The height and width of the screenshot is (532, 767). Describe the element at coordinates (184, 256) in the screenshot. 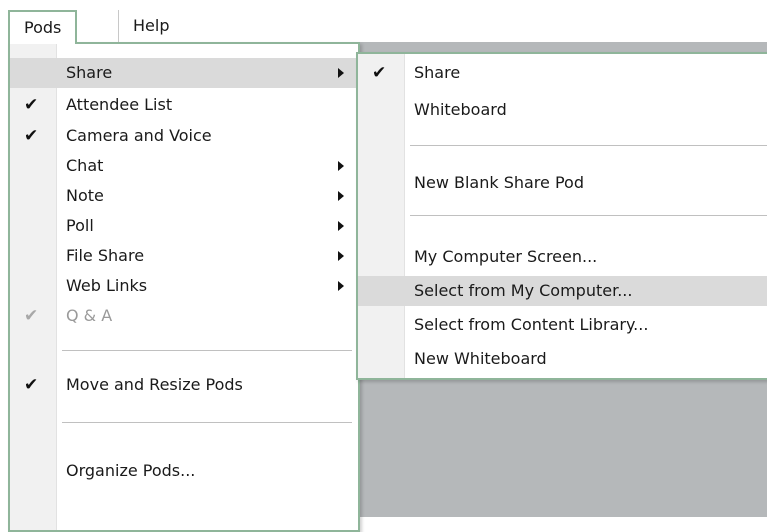

I see `pods-menu-item-file-share: File Share` at that location.